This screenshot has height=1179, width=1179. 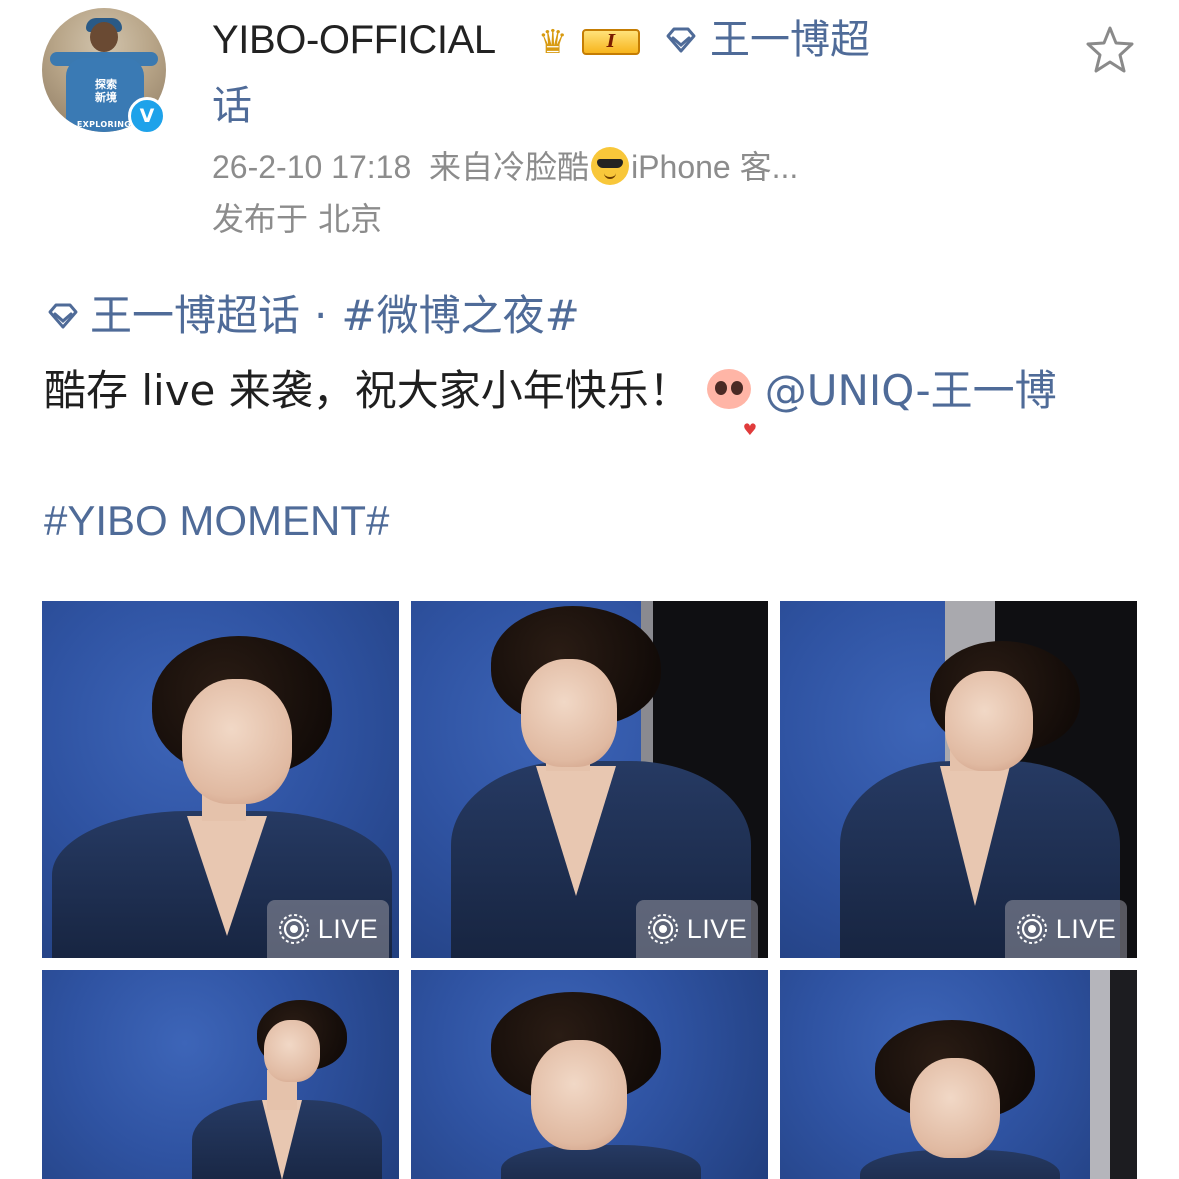 I want to click on hashtag-yibo-moment: #YIBO MOMENT#, so click(x=216, y=521).